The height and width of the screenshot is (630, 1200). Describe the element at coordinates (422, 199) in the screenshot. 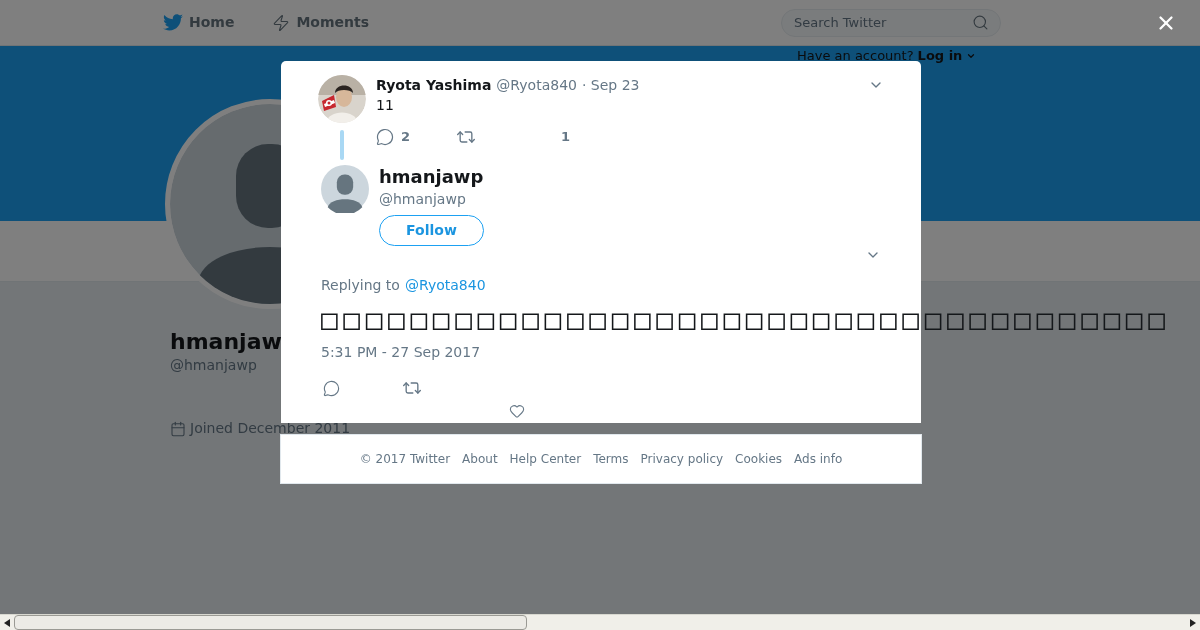

I see `user-handle: @hmanjawp` at that location.